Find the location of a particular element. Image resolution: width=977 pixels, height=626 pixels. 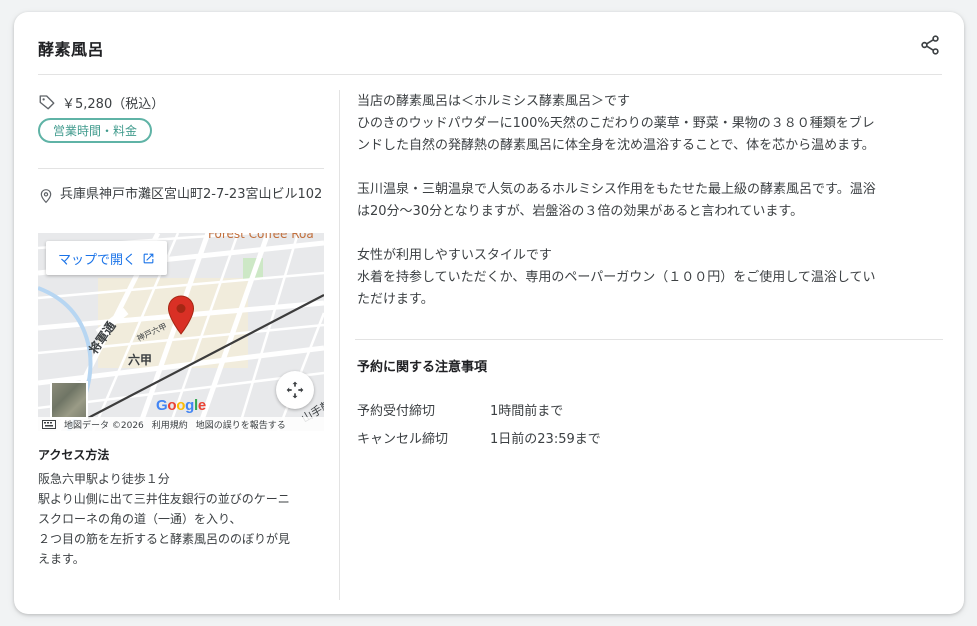

open-in-maps-label: マップで開く is located at coordinates (97, 260).